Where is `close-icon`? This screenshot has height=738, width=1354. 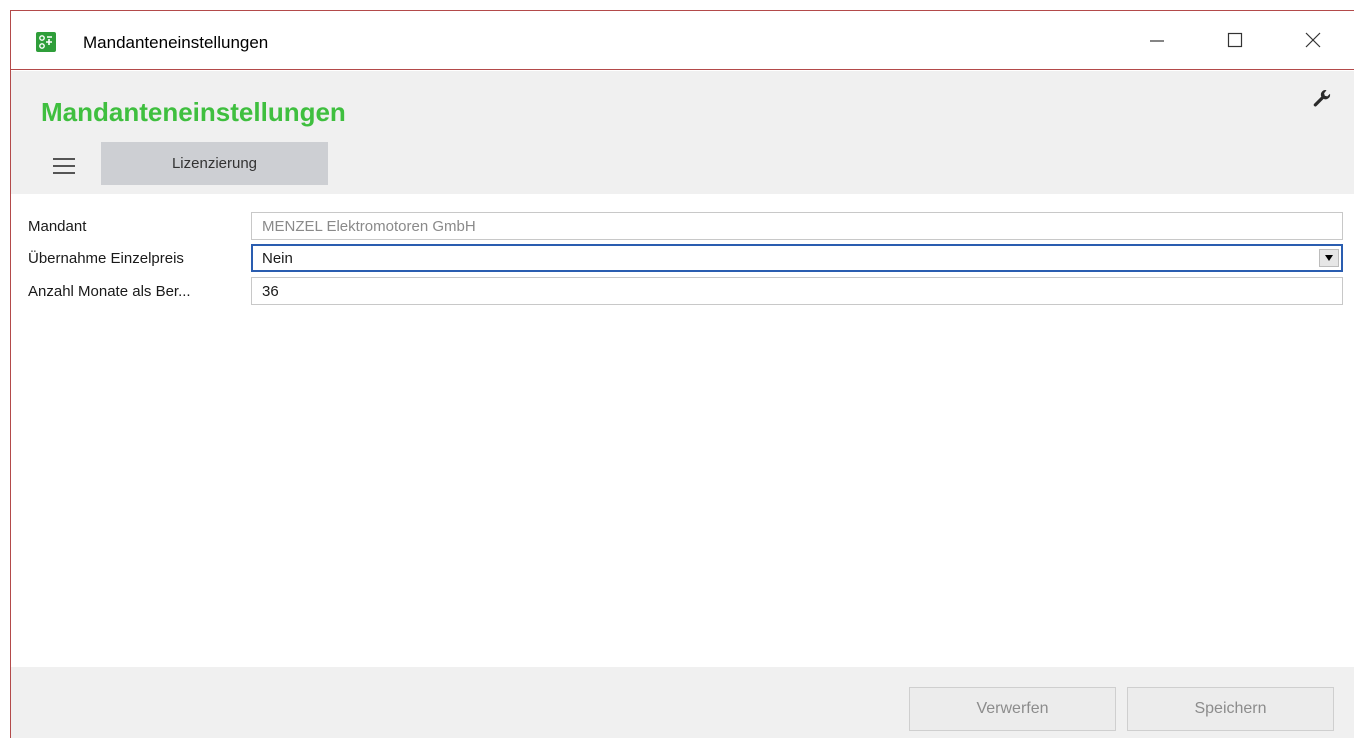 close-icon is located at coordinates (1313, 40).